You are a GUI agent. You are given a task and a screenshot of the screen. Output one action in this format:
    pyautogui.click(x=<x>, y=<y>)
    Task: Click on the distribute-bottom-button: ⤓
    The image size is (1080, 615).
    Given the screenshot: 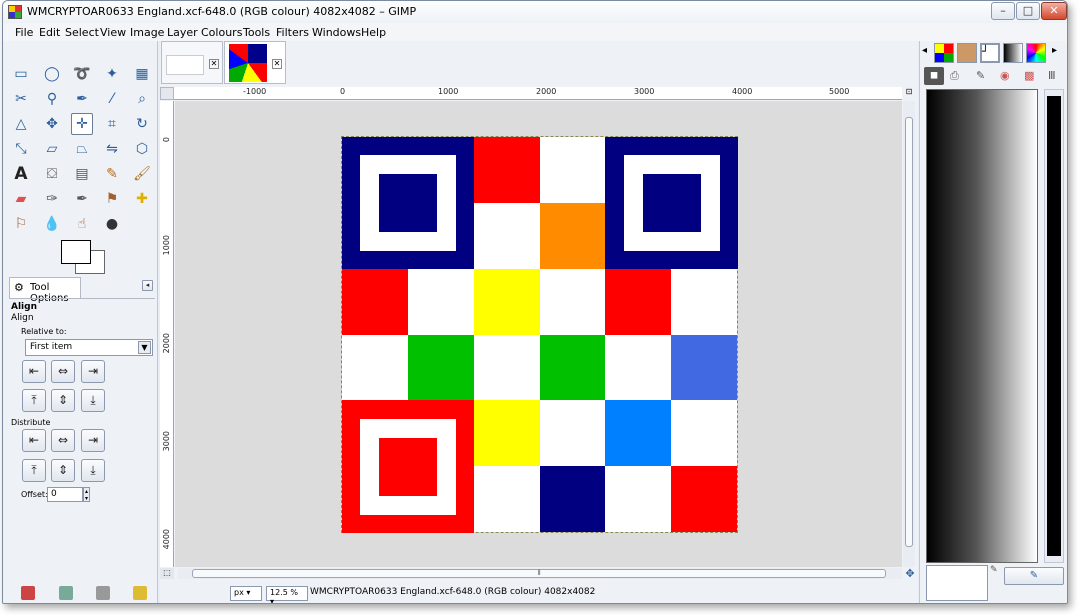 What is the action you would take?
    pyautogui.click(x=93, y=470)
    